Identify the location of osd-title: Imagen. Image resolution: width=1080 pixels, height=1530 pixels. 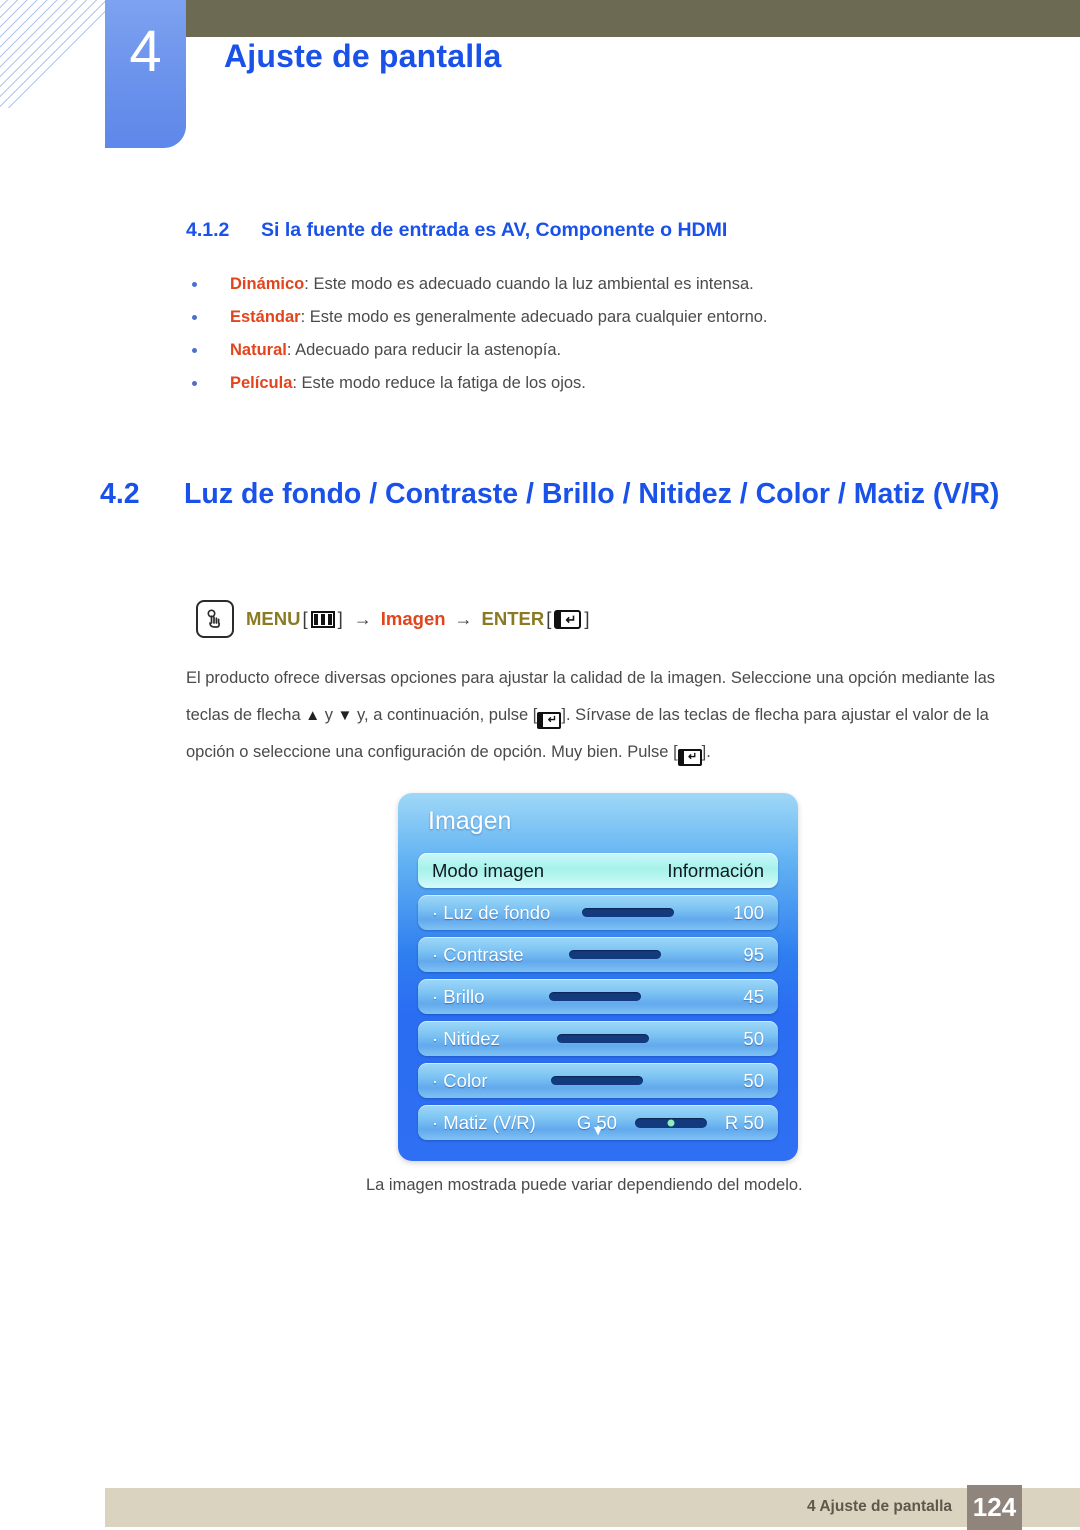
(470, 821).